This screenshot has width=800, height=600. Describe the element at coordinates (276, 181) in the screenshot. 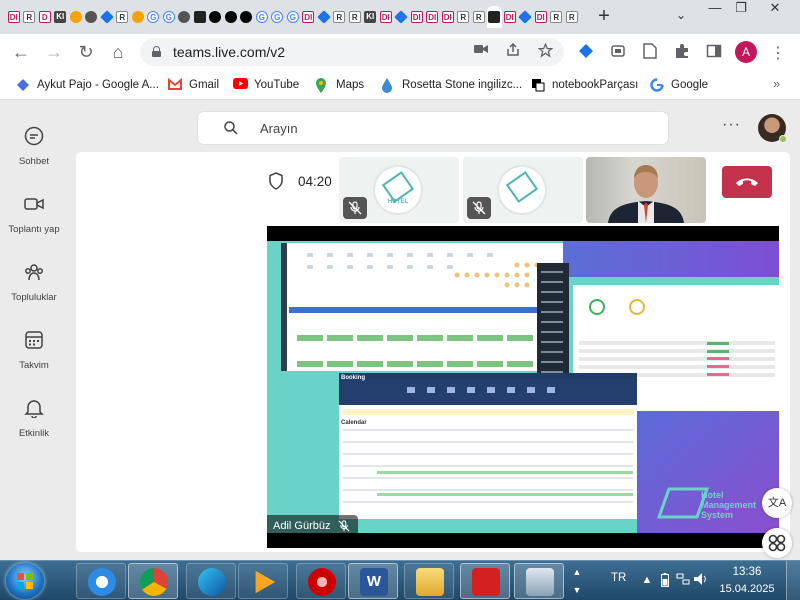

I see `shield-icon` at that location.